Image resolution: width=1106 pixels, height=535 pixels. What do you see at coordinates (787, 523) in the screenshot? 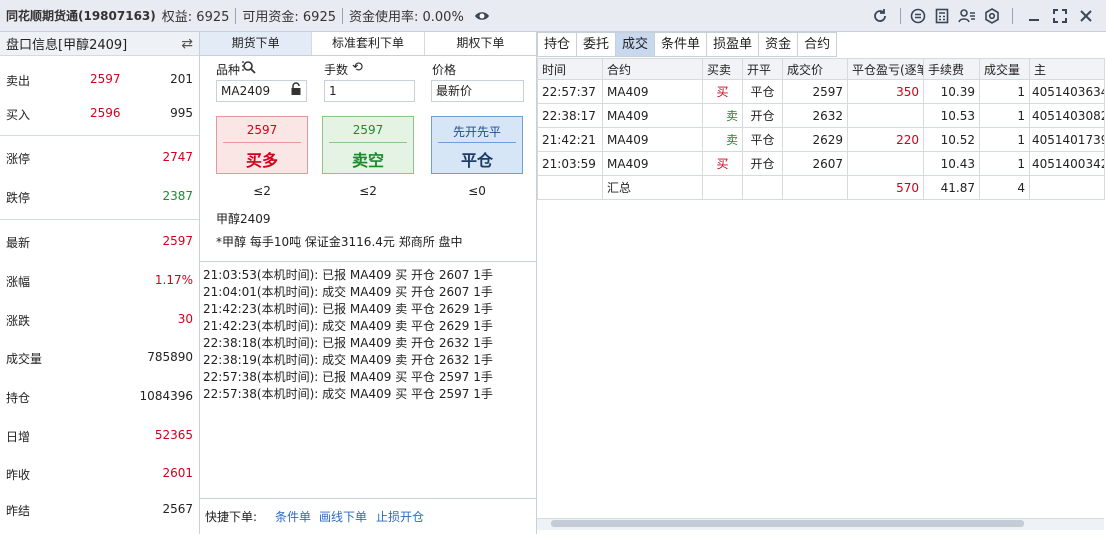
I see `horizontal-scrollbar-thumb` at bounding box center [787, 523].